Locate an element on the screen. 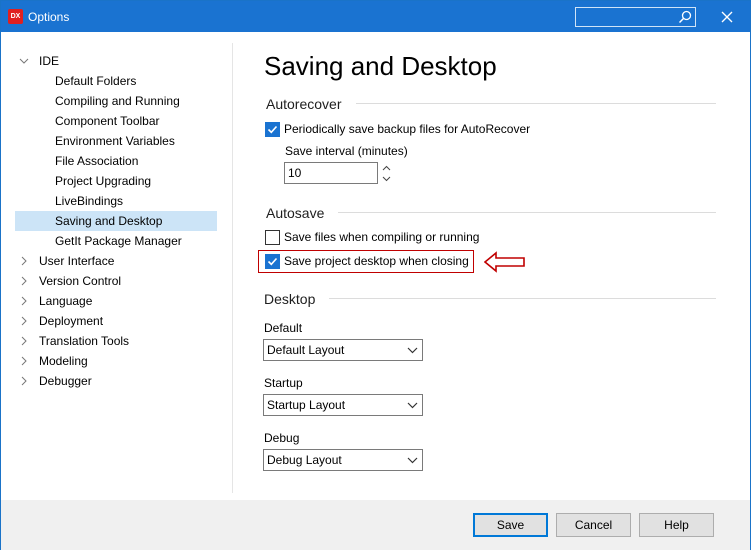 This screenshot has width=751, height=550. help-button: Help is located at coordinates (676, 525).